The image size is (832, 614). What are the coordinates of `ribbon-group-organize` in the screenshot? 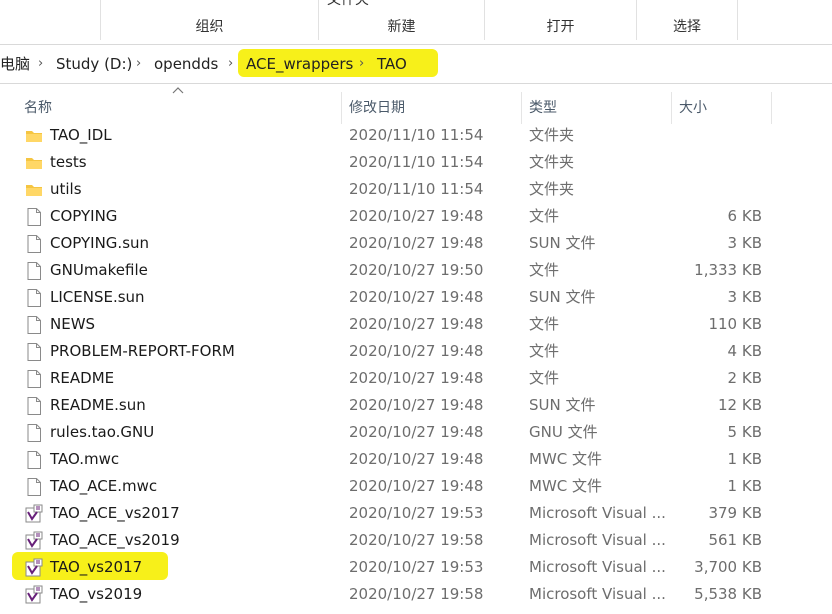 It's located at (50, 20).